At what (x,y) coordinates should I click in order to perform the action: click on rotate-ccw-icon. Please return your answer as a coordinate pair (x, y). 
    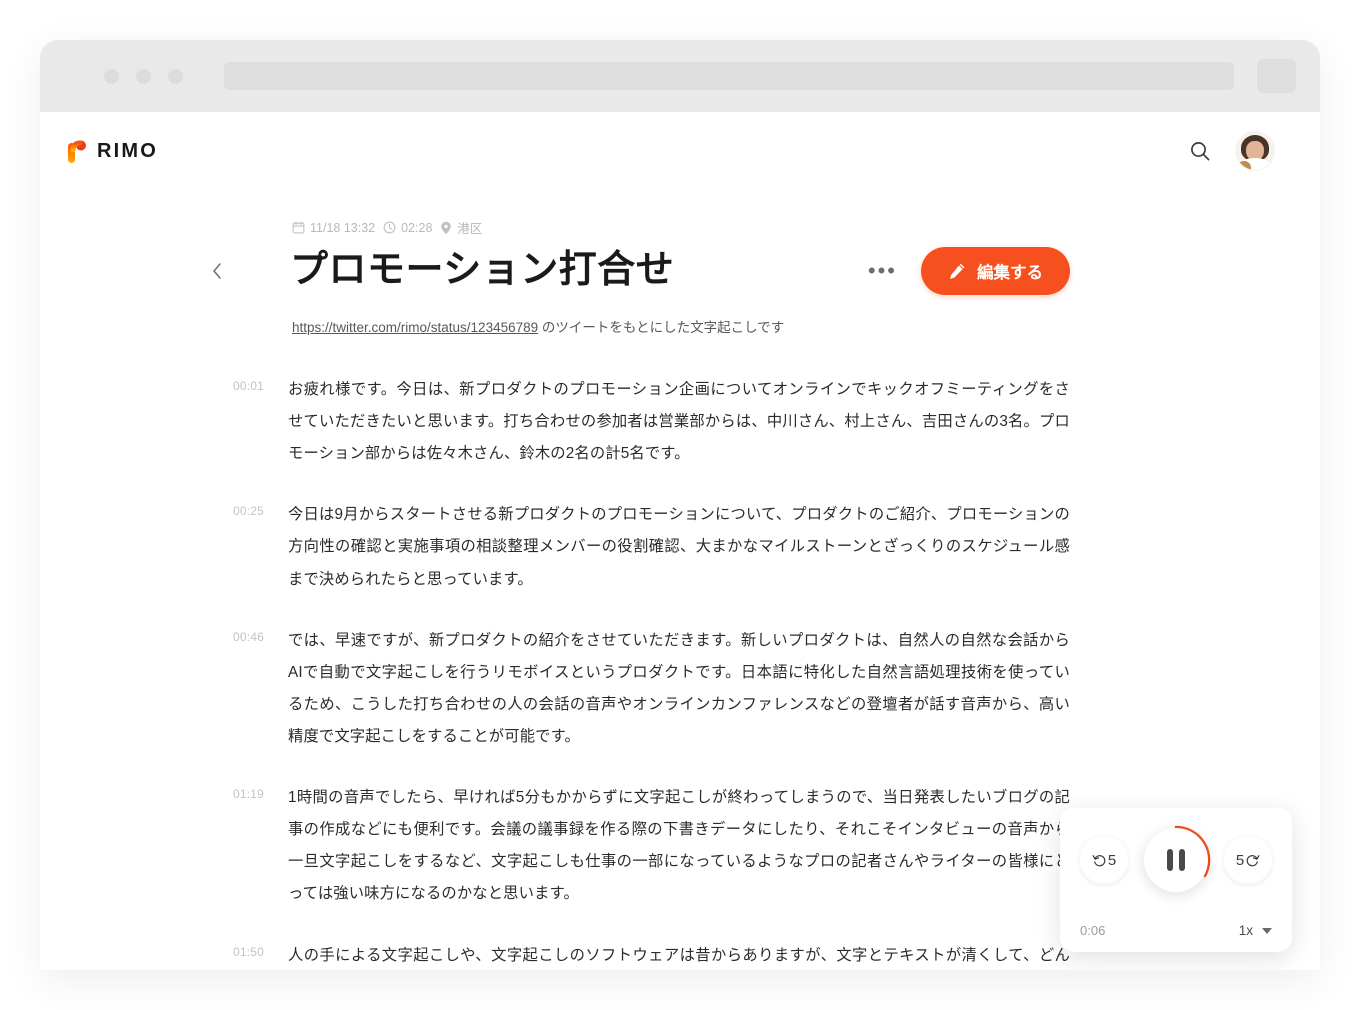
    Looking at the image, I should click on (1099, 860).